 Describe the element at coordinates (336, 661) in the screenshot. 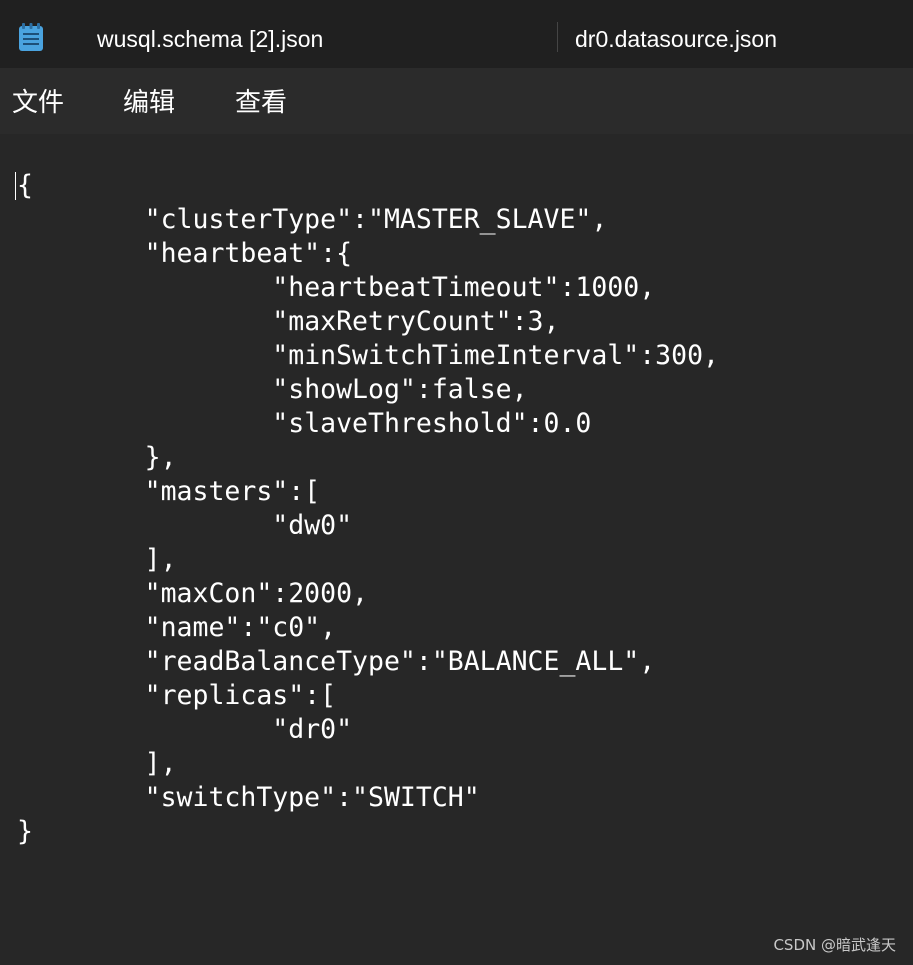

I see `code-line: "readBalanceType":"BALANCE_ALL",` at that location.